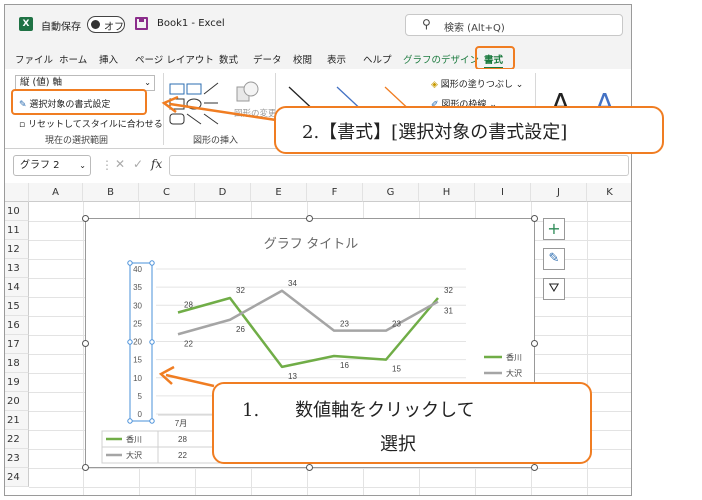 This screenshot has height=500, width=702. What do you see at coordinates (182, 439) in the screenshot?
I see `data-table-value: 28` at bounding box center [182, 439].